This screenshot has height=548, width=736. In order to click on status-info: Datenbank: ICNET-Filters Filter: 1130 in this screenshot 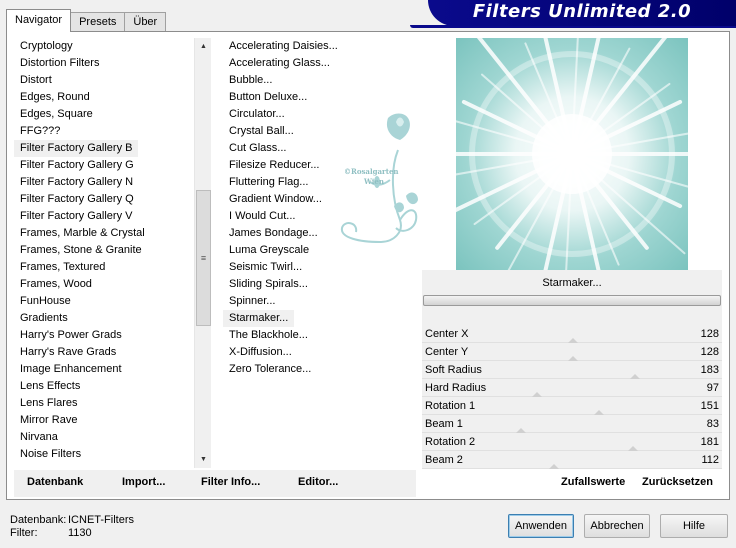, I will do `click(72, 527)`.